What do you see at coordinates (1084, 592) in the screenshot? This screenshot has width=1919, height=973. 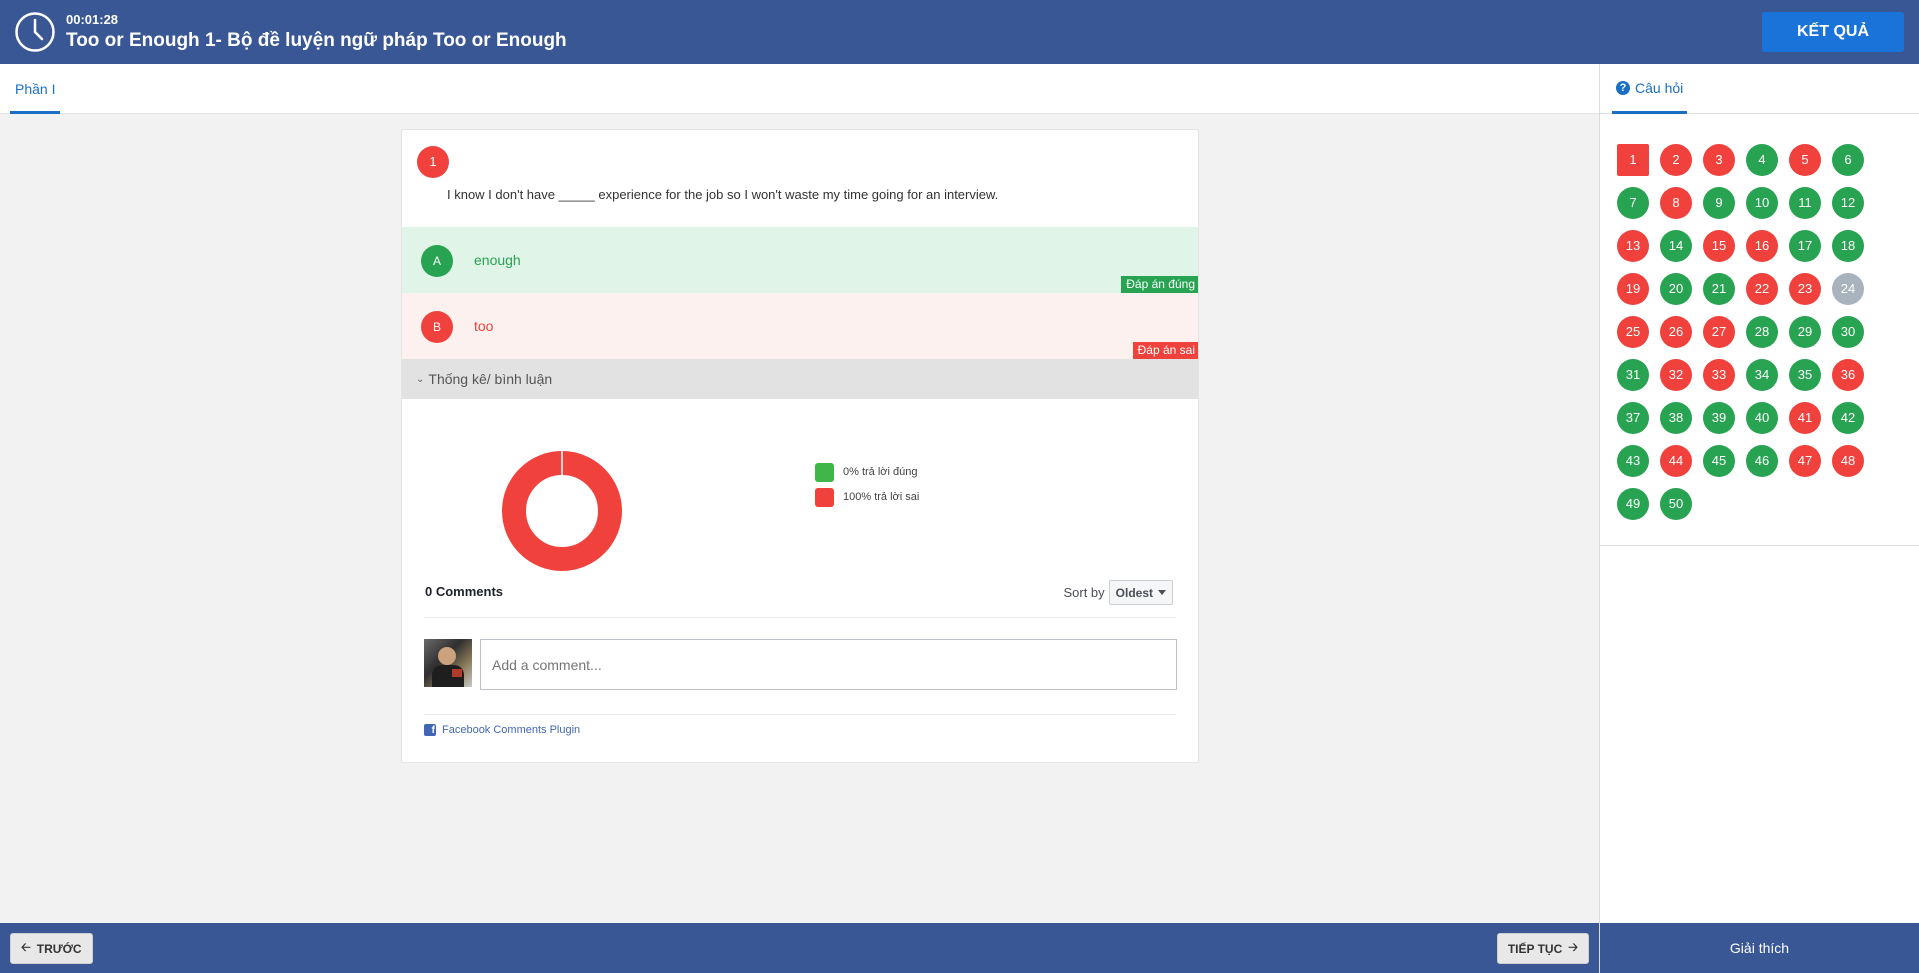 I see `sort-by-label: Sort by` at bounding box center [1084, 592].